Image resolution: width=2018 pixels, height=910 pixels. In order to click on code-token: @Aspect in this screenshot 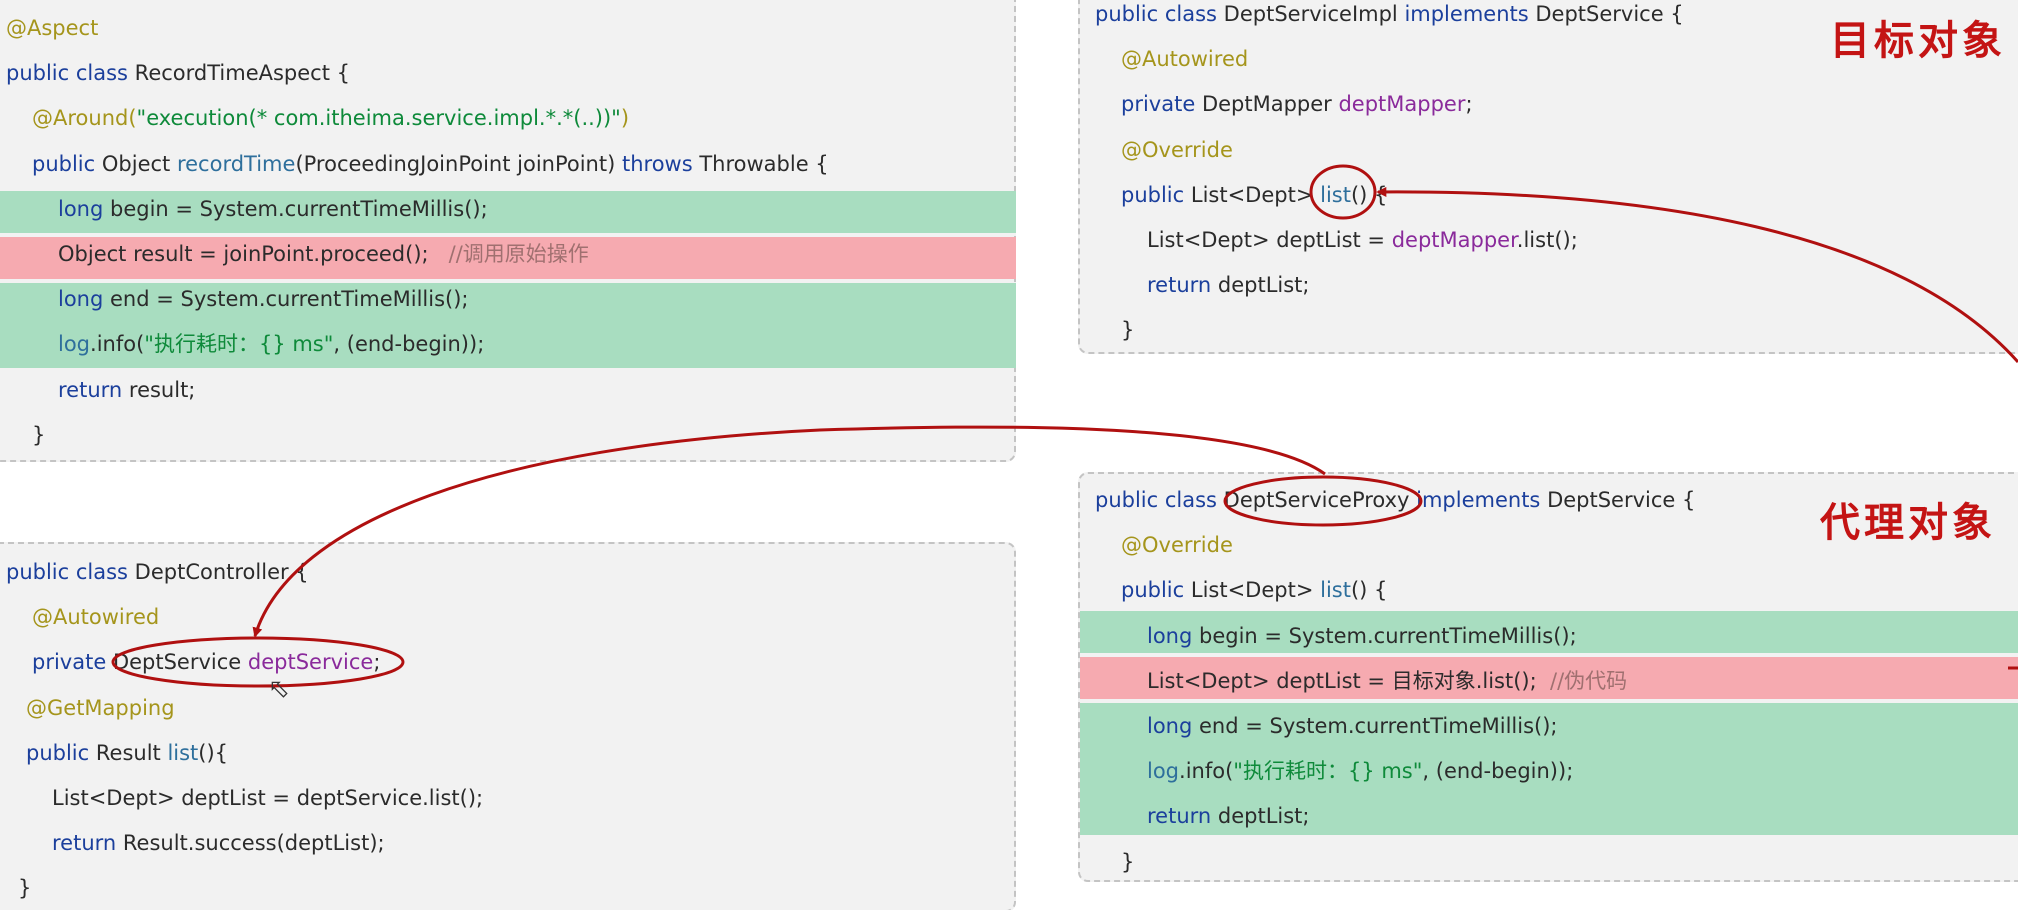, I will do `click(52, 28)`.